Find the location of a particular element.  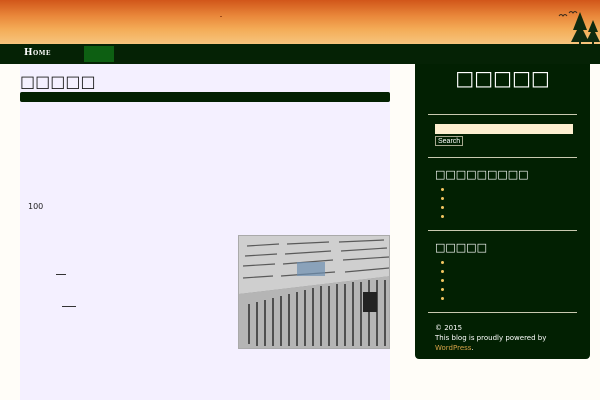

footer-text: This blog is proudly powered by is located at coordinates (491, 338).